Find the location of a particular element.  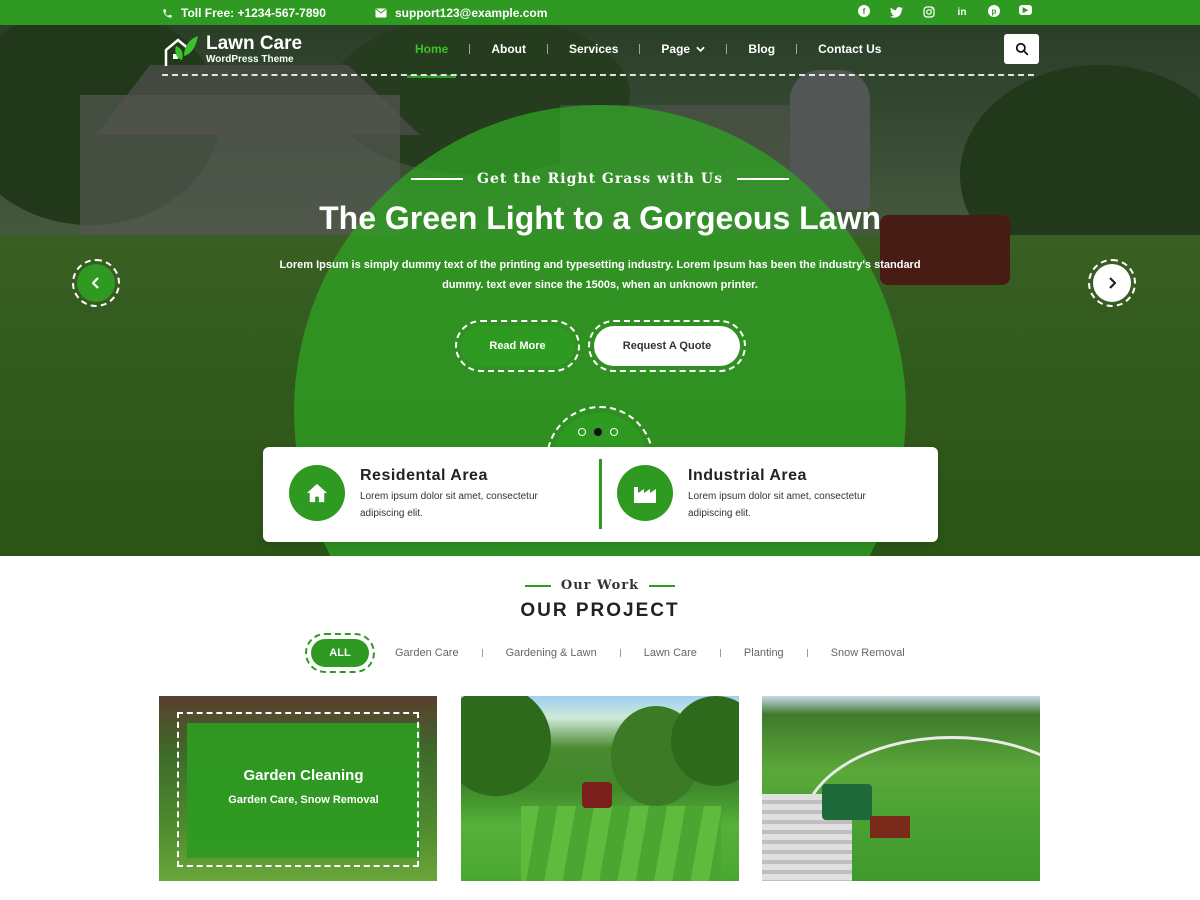

logo-name: Lawn Care is located at coordinates (254, 43).